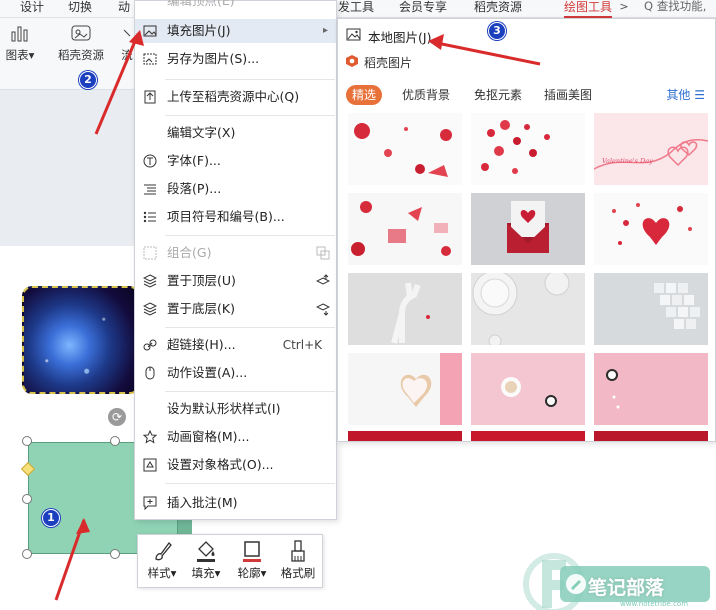 This screenshot has height=610, width=716. Describe the element at coordinates (150, 31) in the screenshot. I see `image-fill-icon` at that location.